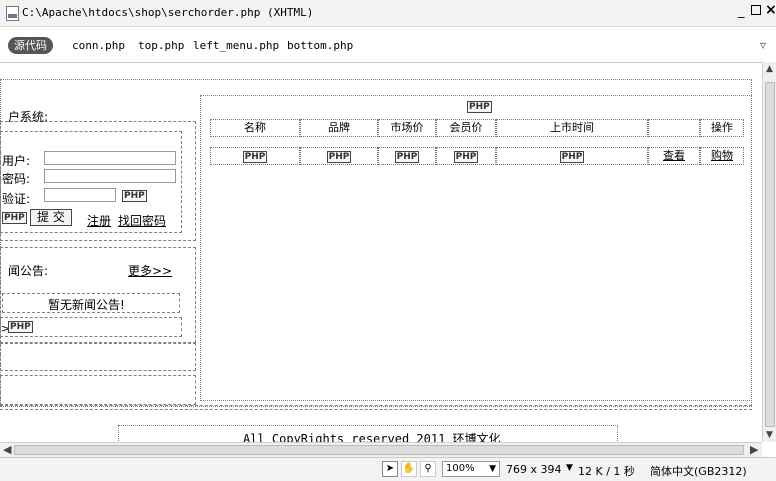 Image resolution: width=776 pixels, height=481 pixels. Describe the element at coordinates (28, 271) in the screenshot. I see `news-title: 闻公告:` at that location.